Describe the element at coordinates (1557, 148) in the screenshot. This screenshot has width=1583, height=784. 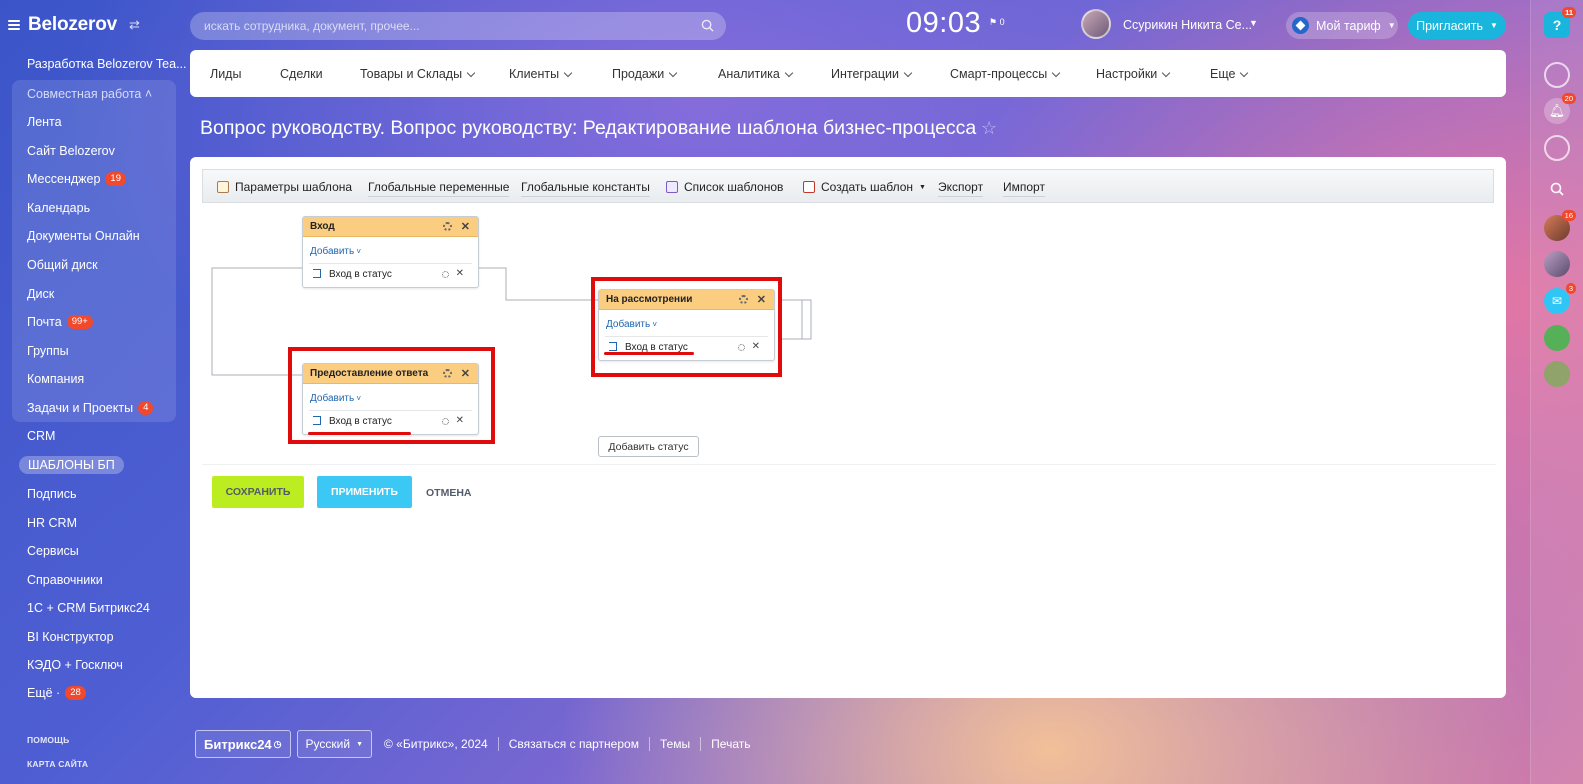
I see `messages-icon` at that location.